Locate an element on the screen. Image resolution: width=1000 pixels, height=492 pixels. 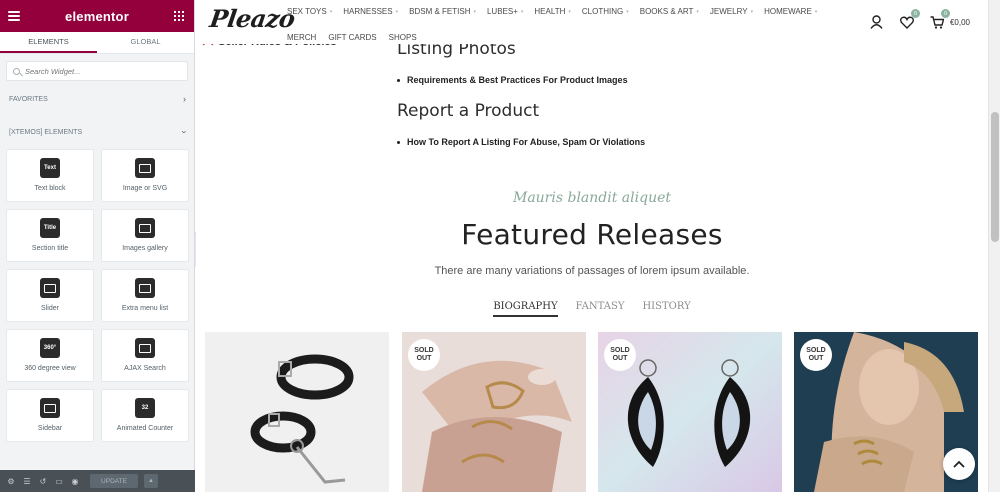
widgets-grid-icon is located at coordinates (179, 16).